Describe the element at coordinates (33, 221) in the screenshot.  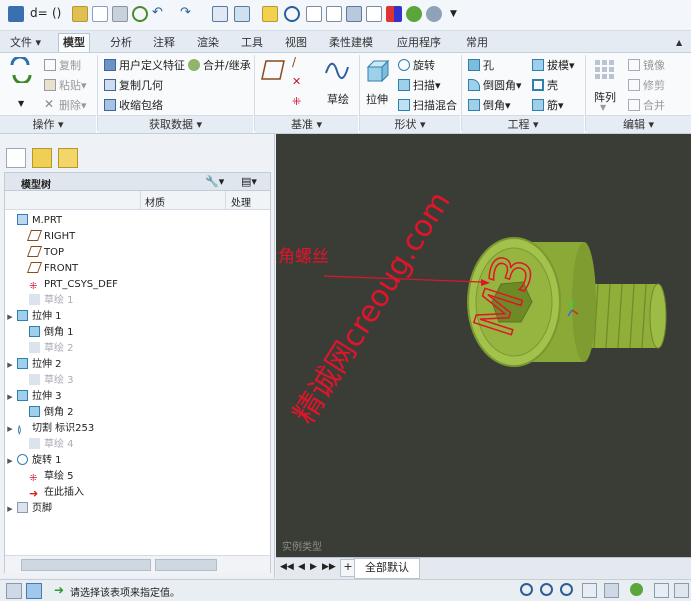
I see `tree-row-part: M.PRT` at that location.